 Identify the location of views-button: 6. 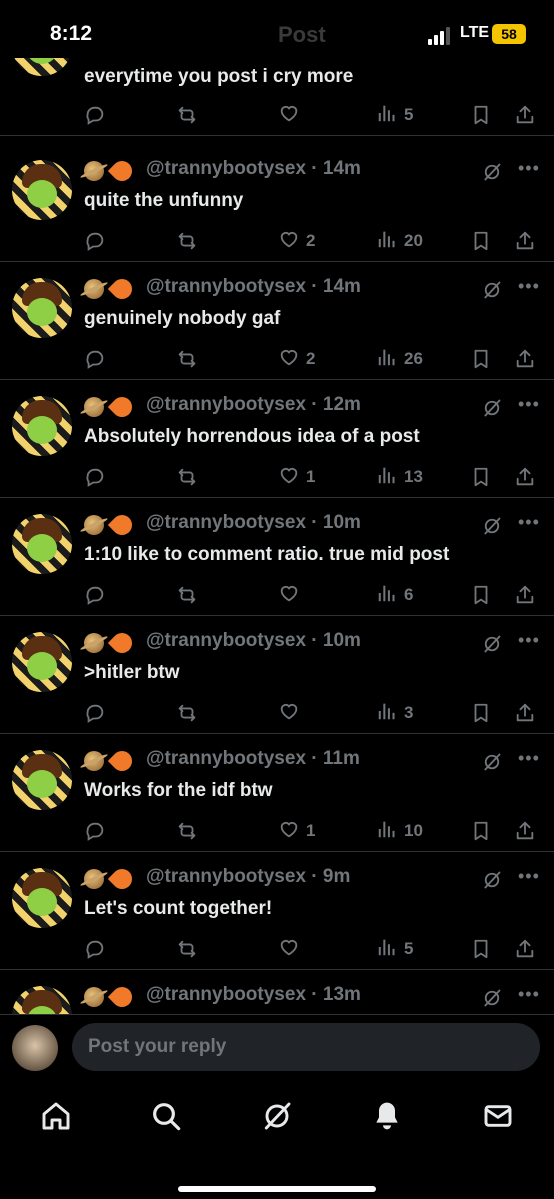
(394, 595).